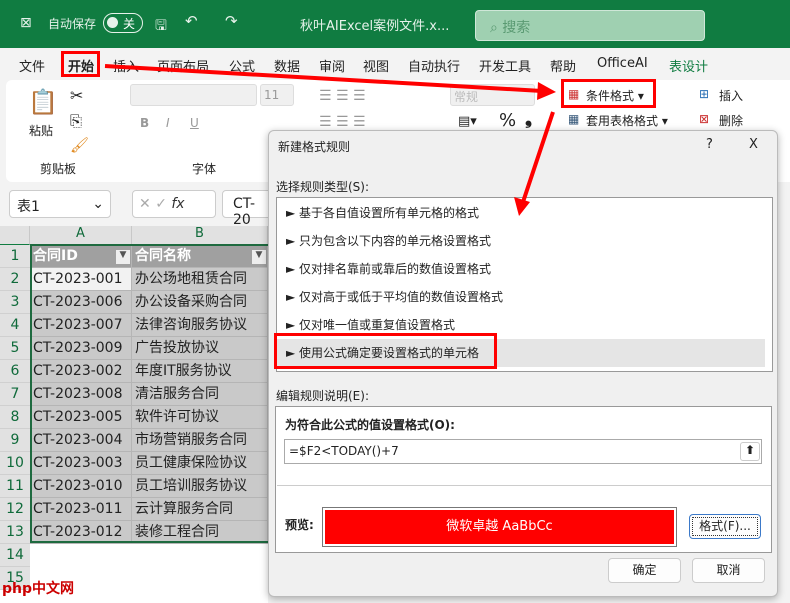 Image resolution: width=790 pixels, height=603 pixels. Describe the element at coordinates (534, 163) in the screenshot. I see `arrow-conditional-format-to-dialog` at that location.